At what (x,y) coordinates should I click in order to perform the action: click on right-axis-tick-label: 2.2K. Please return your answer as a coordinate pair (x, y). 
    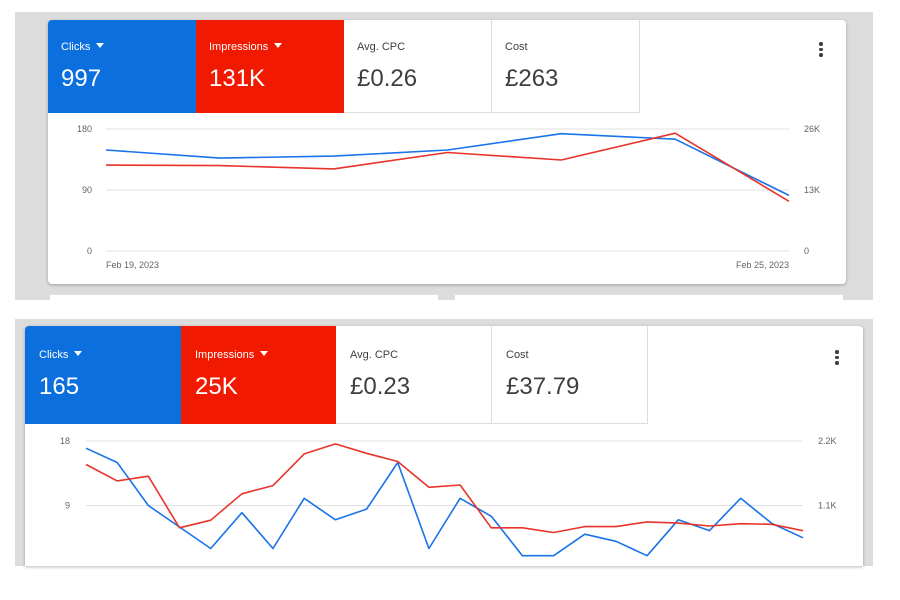
    Looking at the image, I should click on (827, 441).